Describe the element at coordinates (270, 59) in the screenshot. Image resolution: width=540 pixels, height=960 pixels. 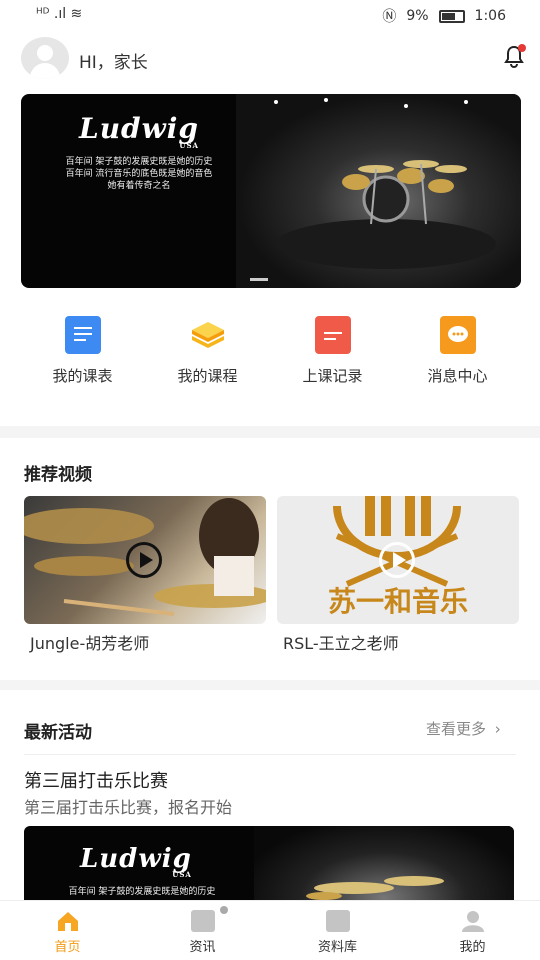
I see `header: HI，家长` at that location.